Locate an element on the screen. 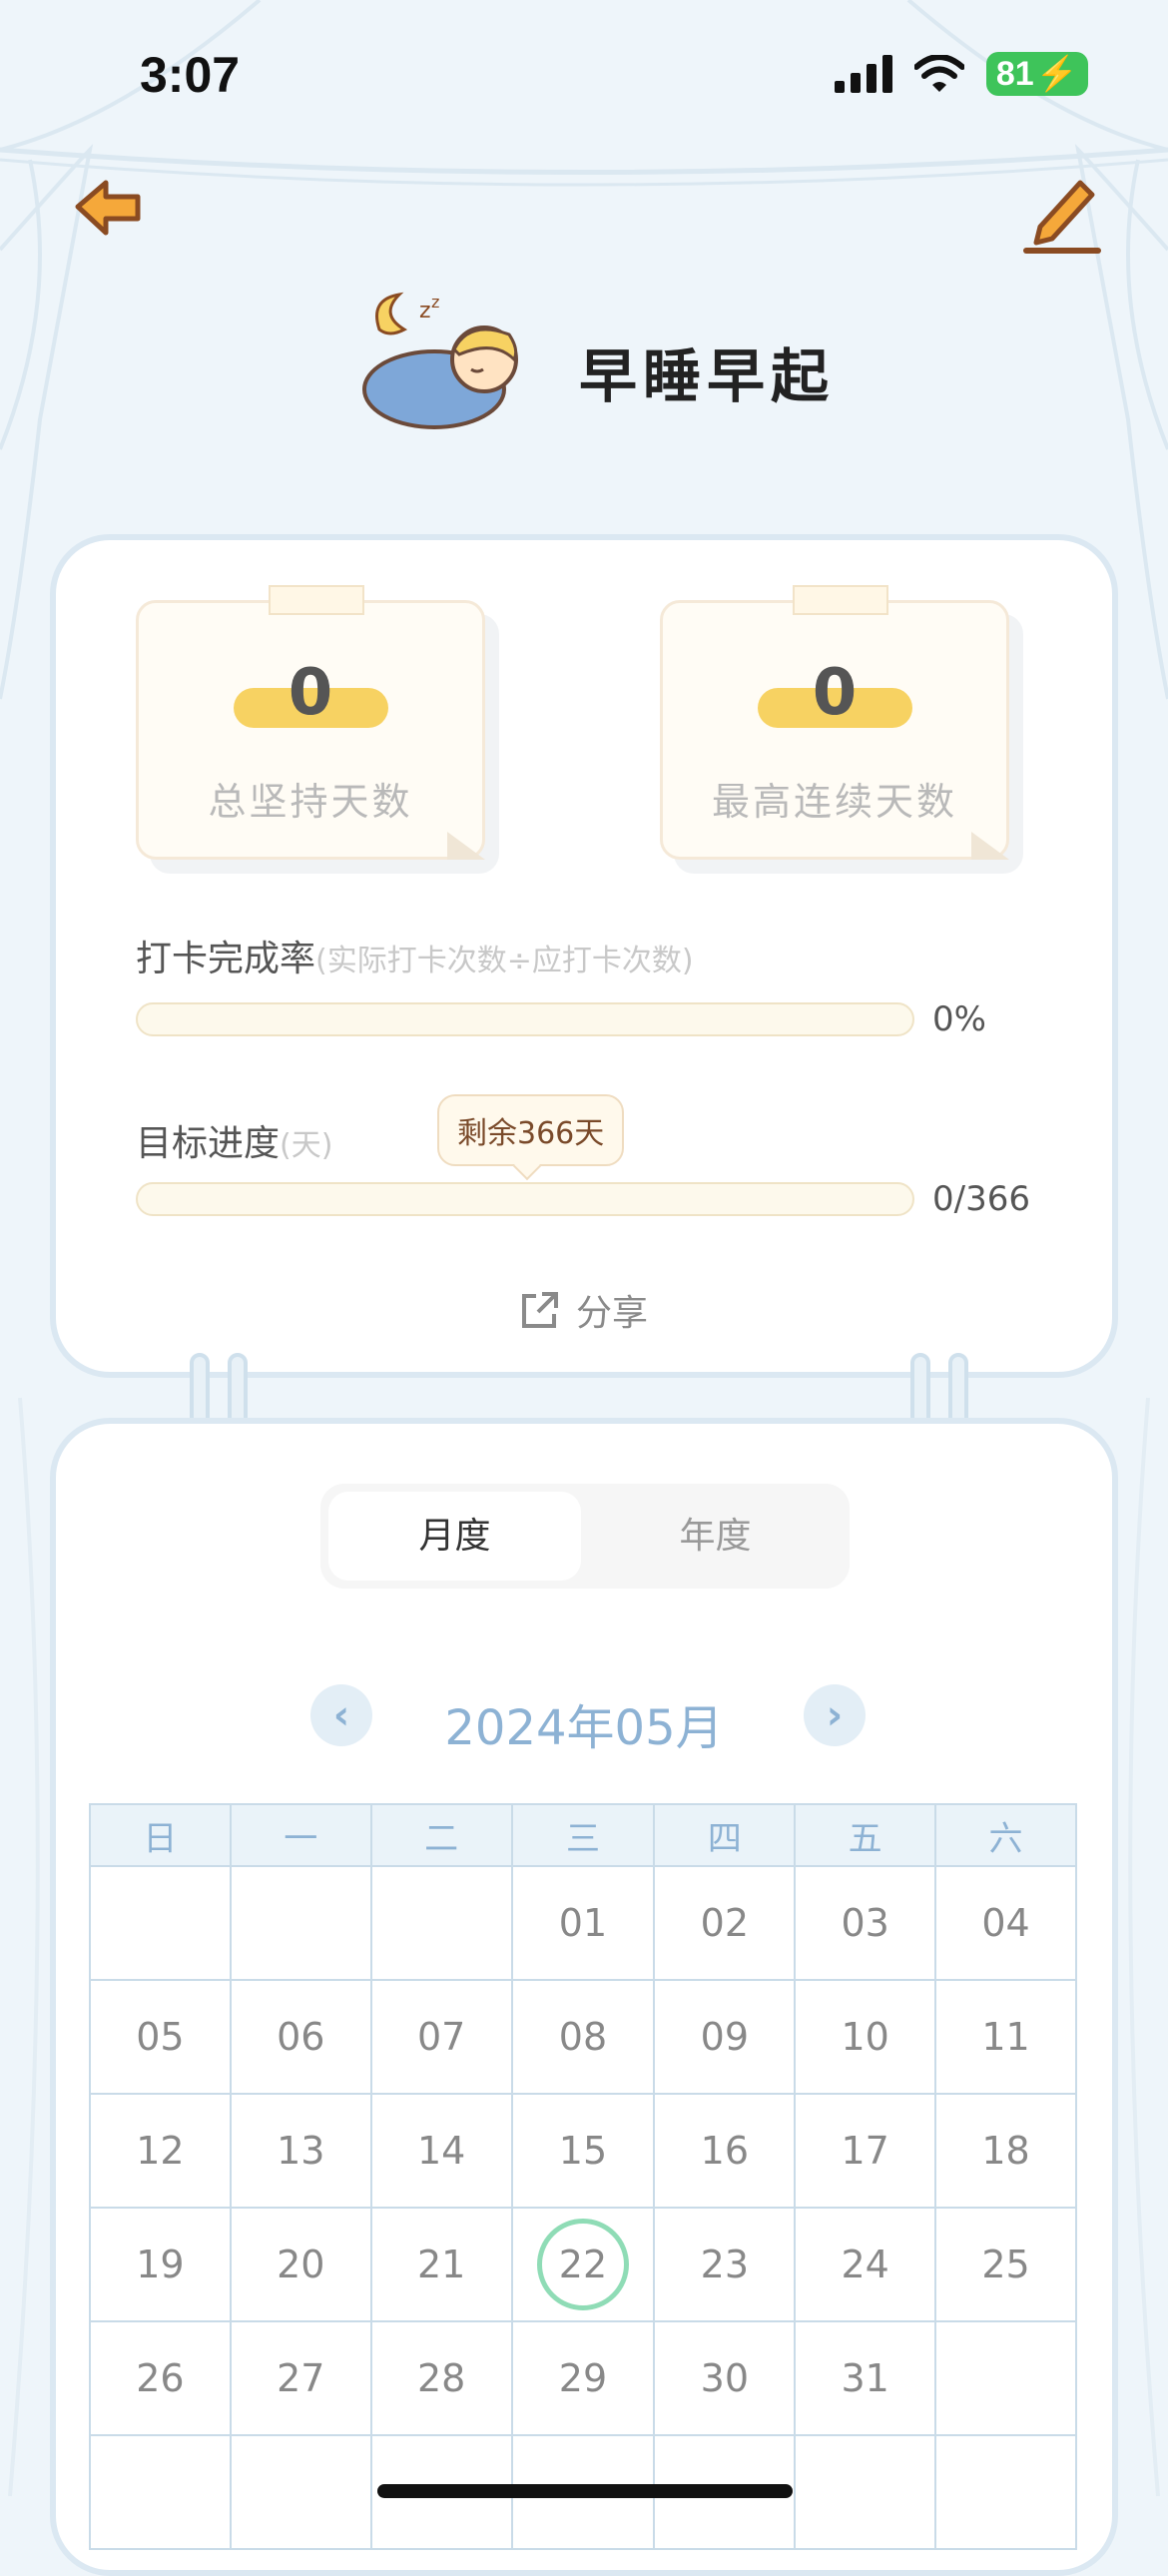 The width and height of the screenshot is (1168, 2576). goal-progress-label: 目标进度 is located at coordinates (208, 1143).